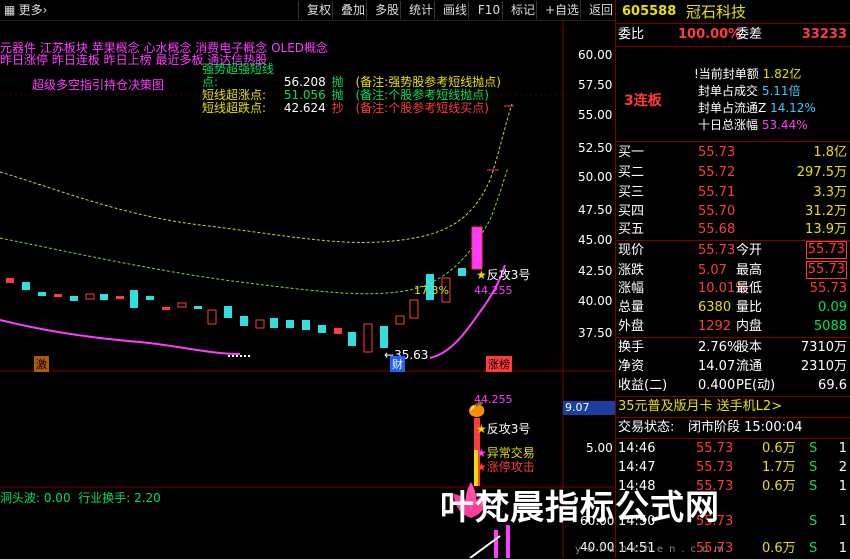 This screenshot has height=559, width=850. I want to click on indicator-note: (备注:强势股参考短线抛点), so click(428, 82).